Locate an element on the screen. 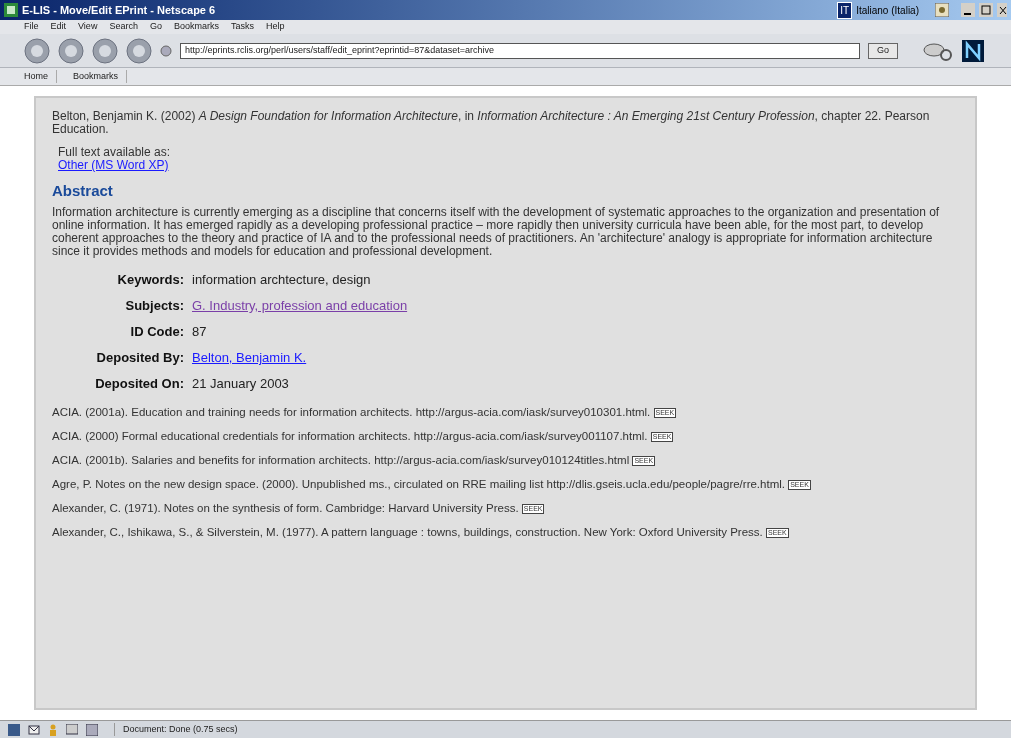 The height and width of the screenshot is (738, 1011). page-icon is located at coordinates (166, 50).